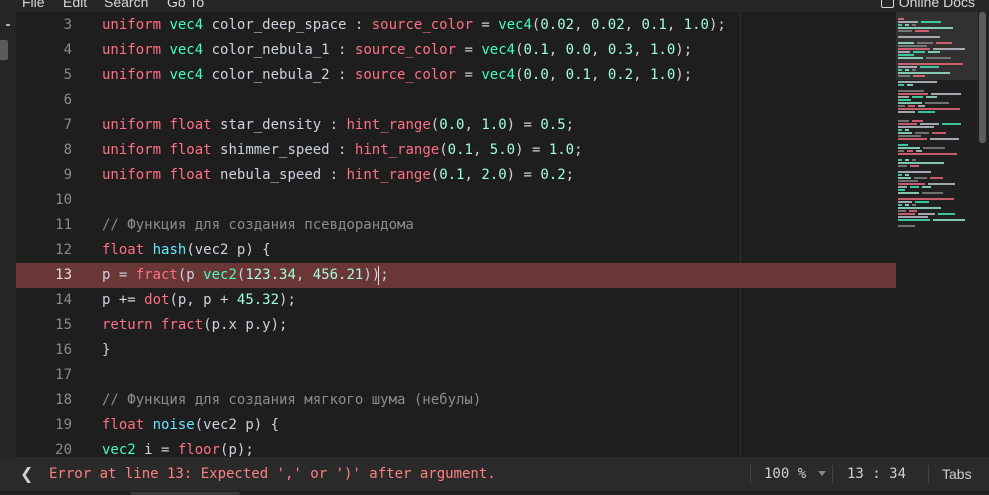  Describe the element at coordinates (456, 425) in the screenshot. I see `code-line: 19 float noise(vec2 p) {` at that location.